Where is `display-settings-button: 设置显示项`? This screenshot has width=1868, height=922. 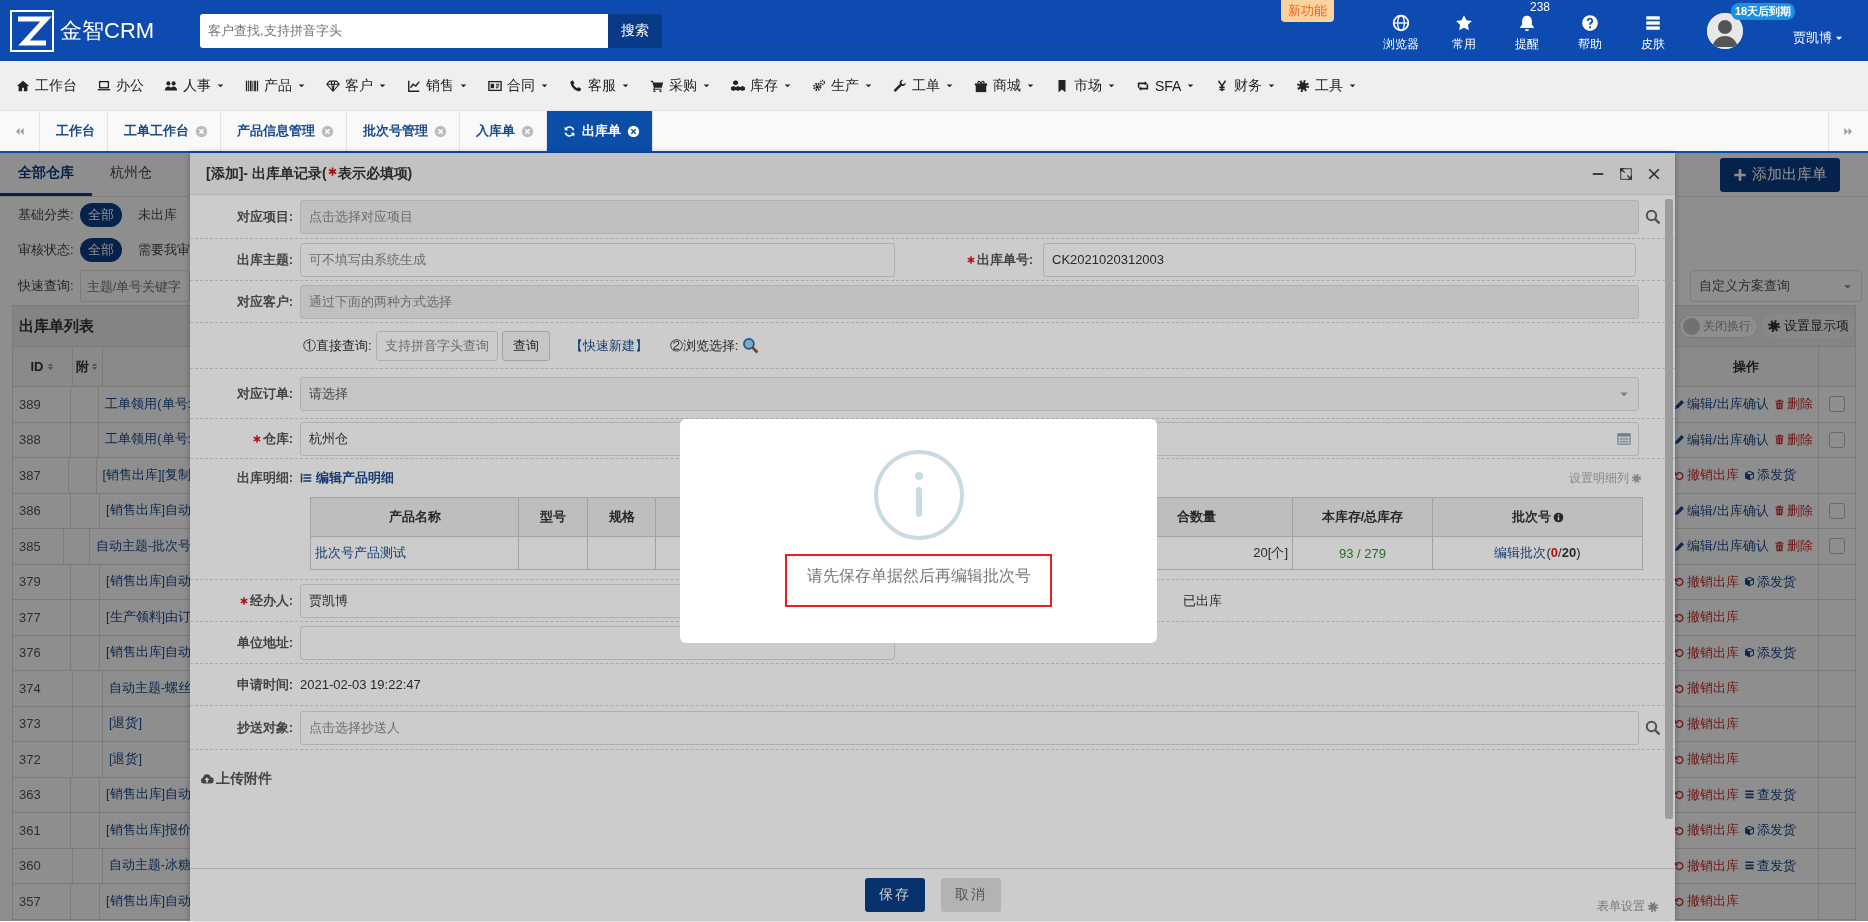
display-settings-button: 设置显示项 is located at coordinates (1808, 326).